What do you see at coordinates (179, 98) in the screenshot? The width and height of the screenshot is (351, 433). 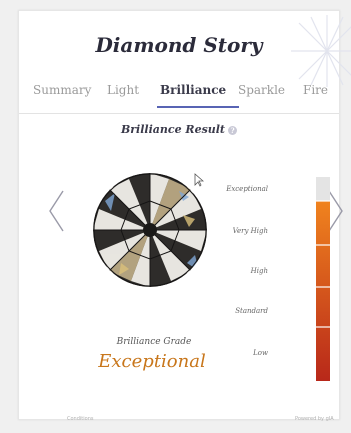 I see `tab-bar: Summary Light Brilliance Sparkle Fire` at bounding box center [179, 98].